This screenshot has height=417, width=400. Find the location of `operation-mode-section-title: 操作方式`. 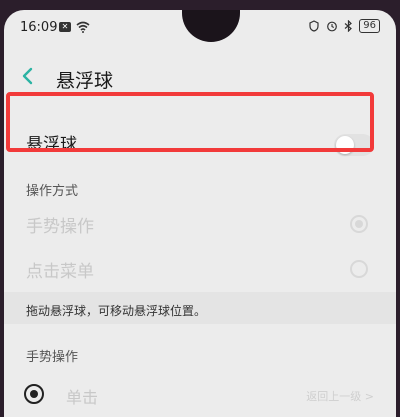

operation-mode-section-title: 操作方式 is located at coordinates (52, 191).